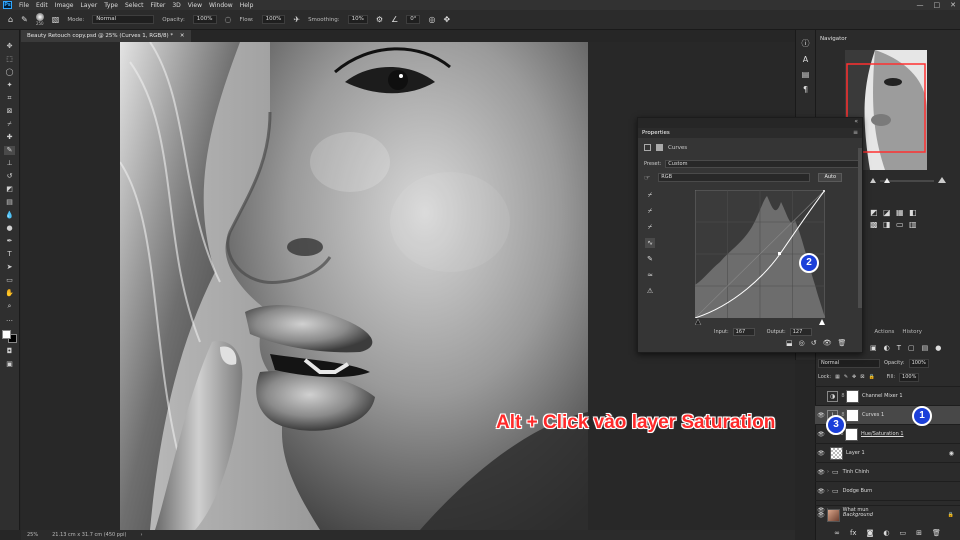 The height and width of the screenshot is (540, 960). I want to click on flow-field: 100%, so click(273, 19).